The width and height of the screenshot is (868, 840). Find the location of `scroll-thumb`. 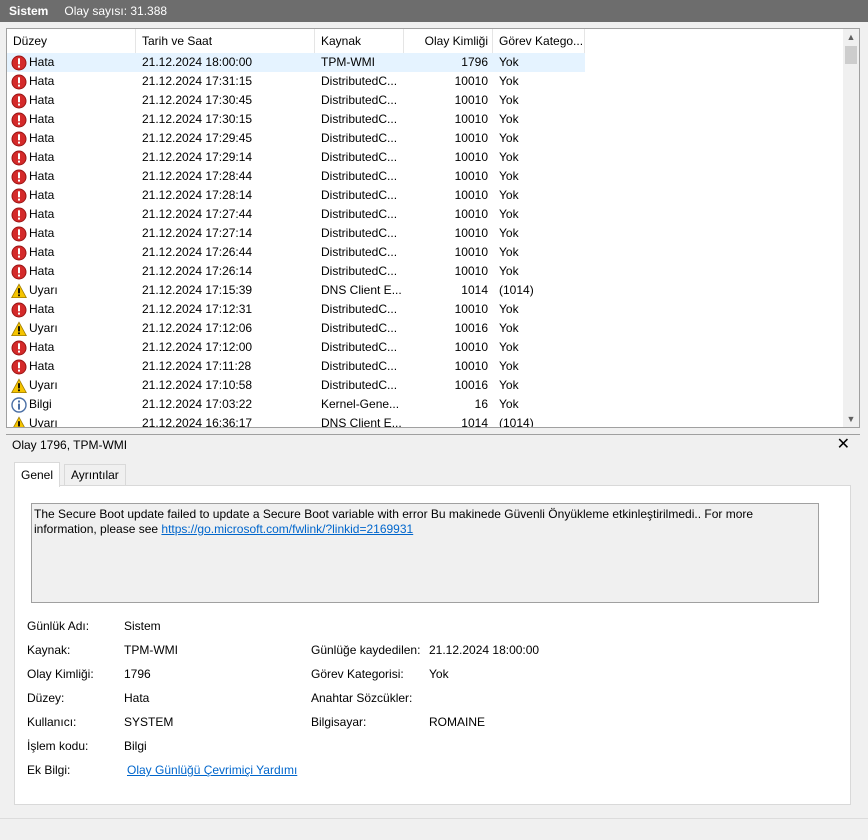

scroll-thumb is located at coordinates (851, 55).